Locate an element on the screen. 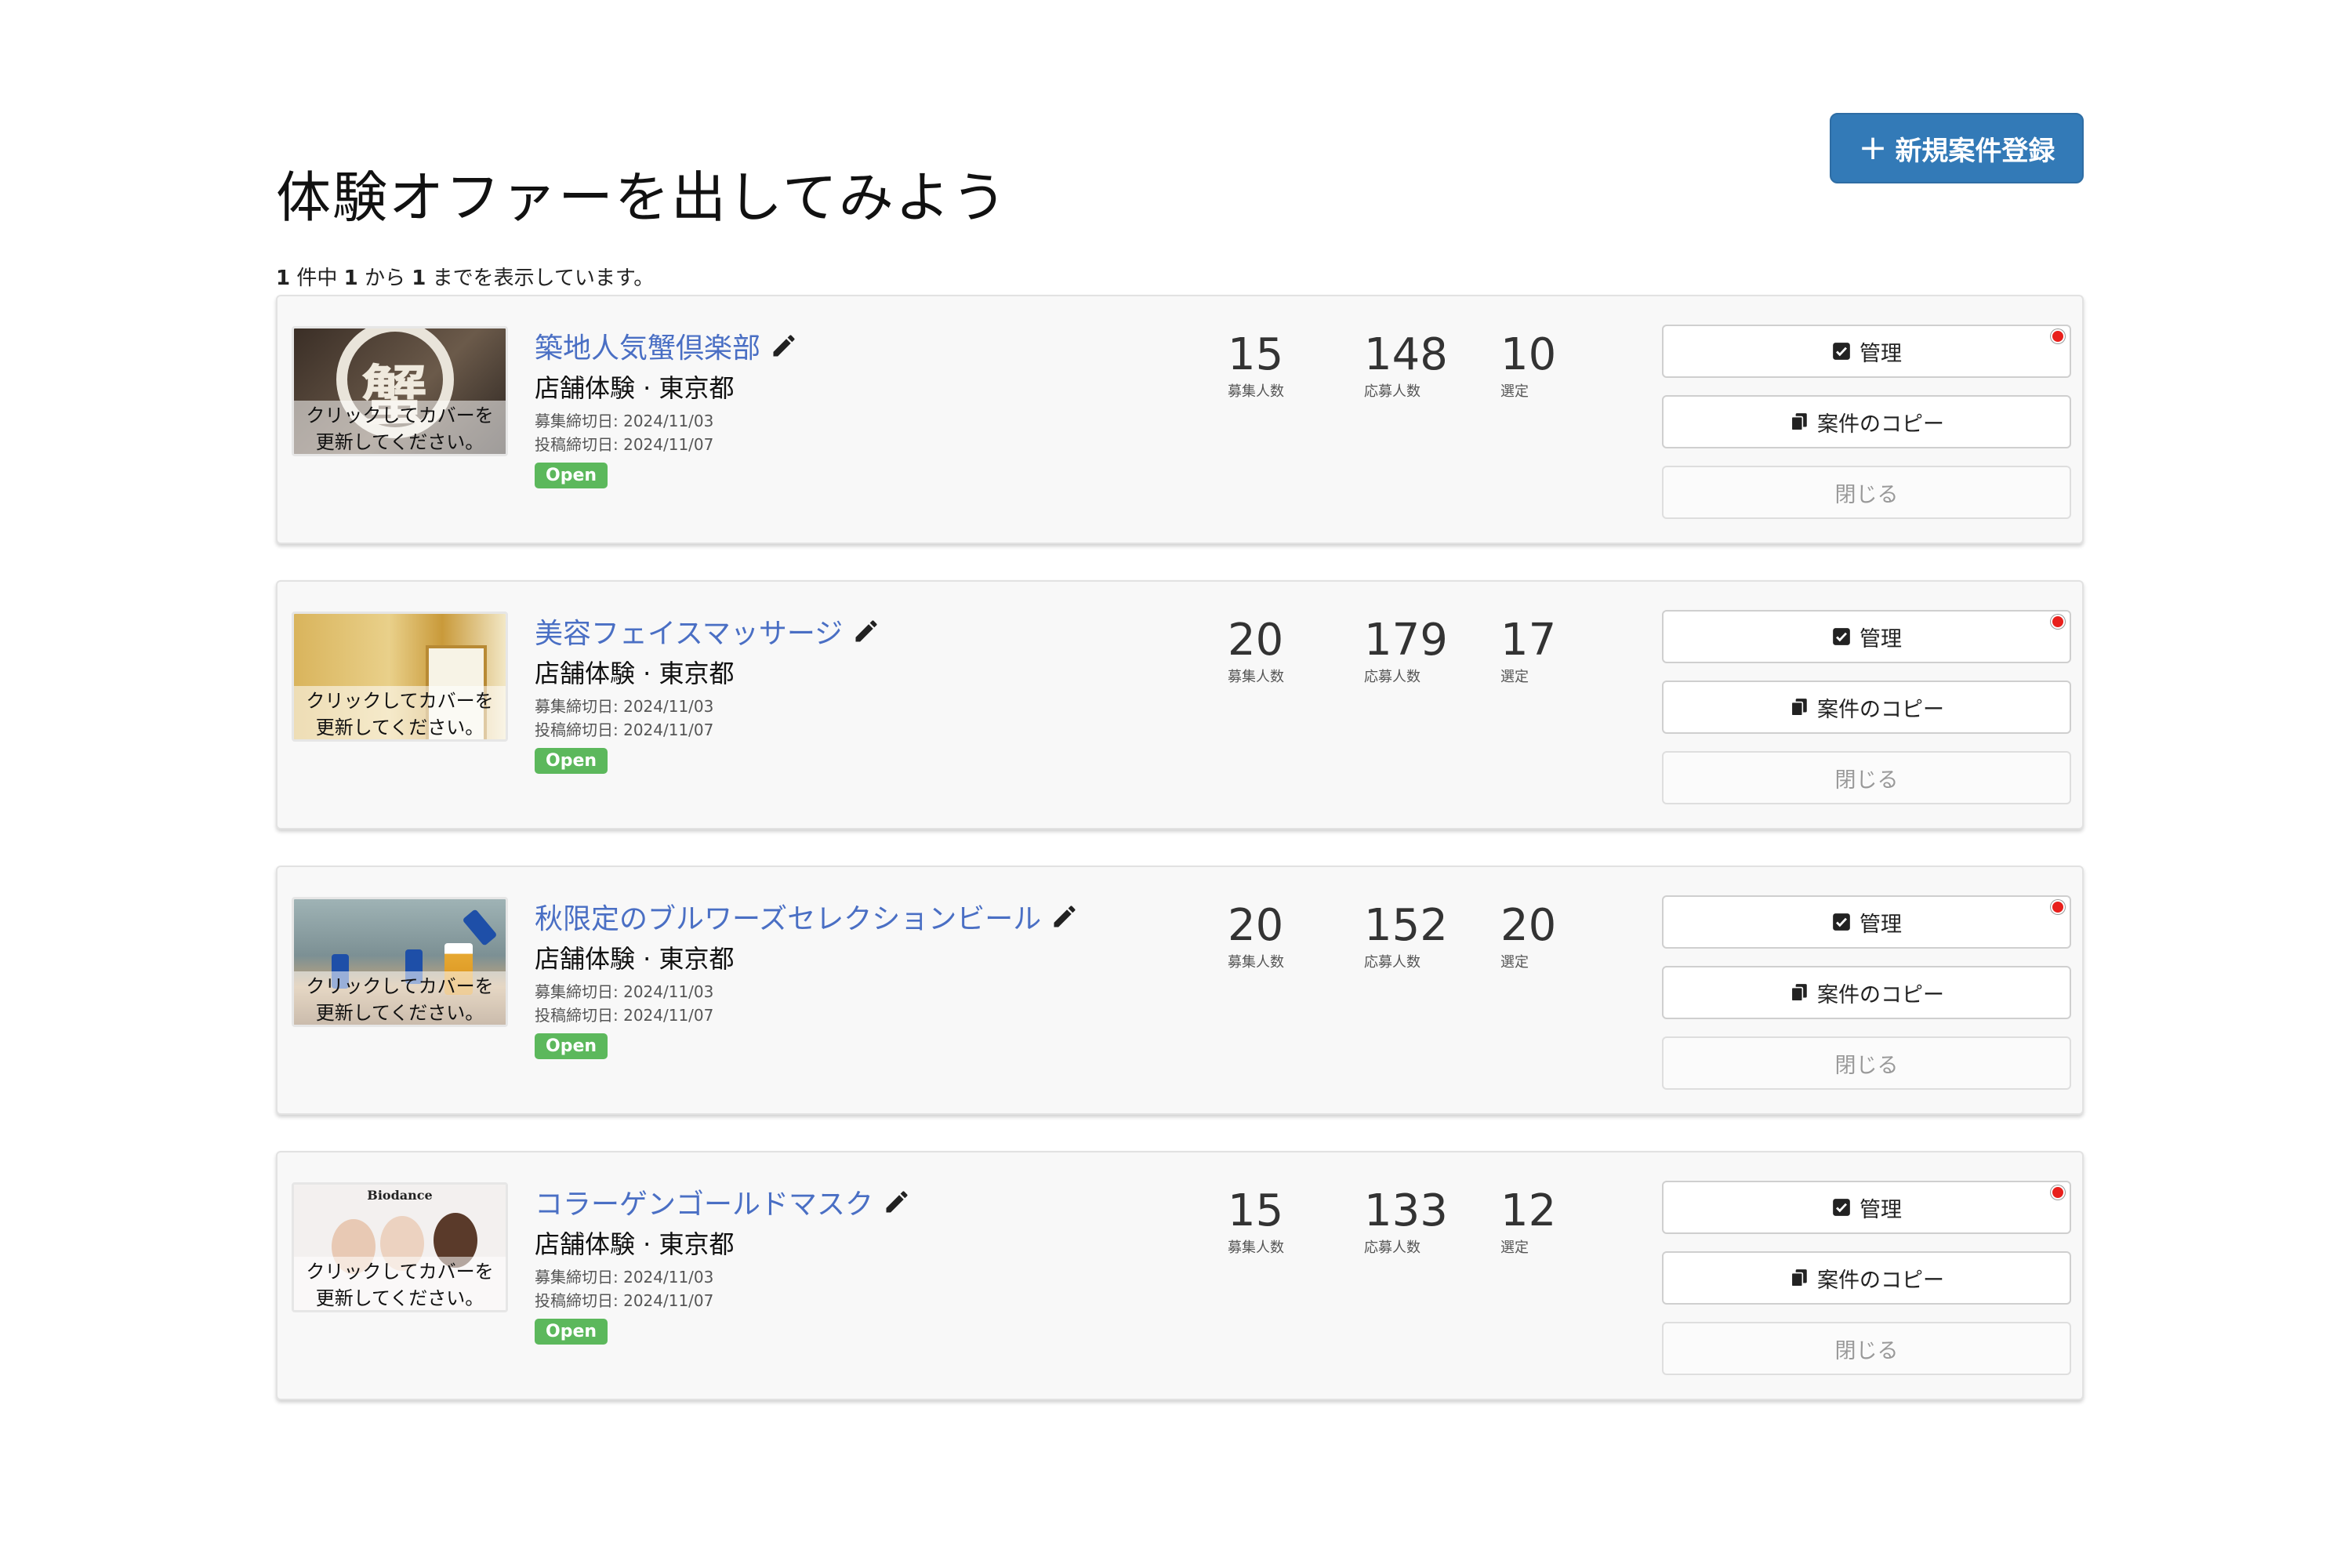 This screenshot has width=2333, height=1568. offer-title-link: 美容フェイスマッサージ is located at coordinates (689, 631).